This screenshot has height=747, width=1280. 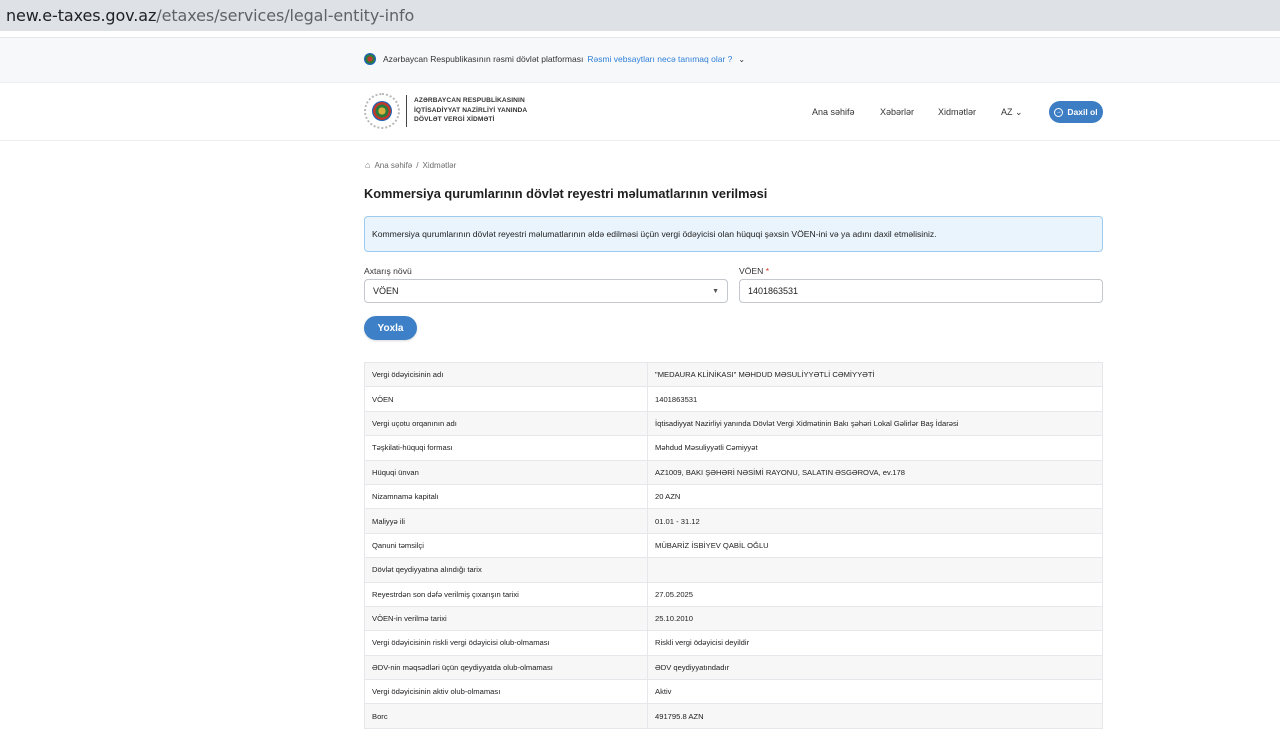 I want to click on field-value-cell: 25.10.2010, so click(x=875, y=619).